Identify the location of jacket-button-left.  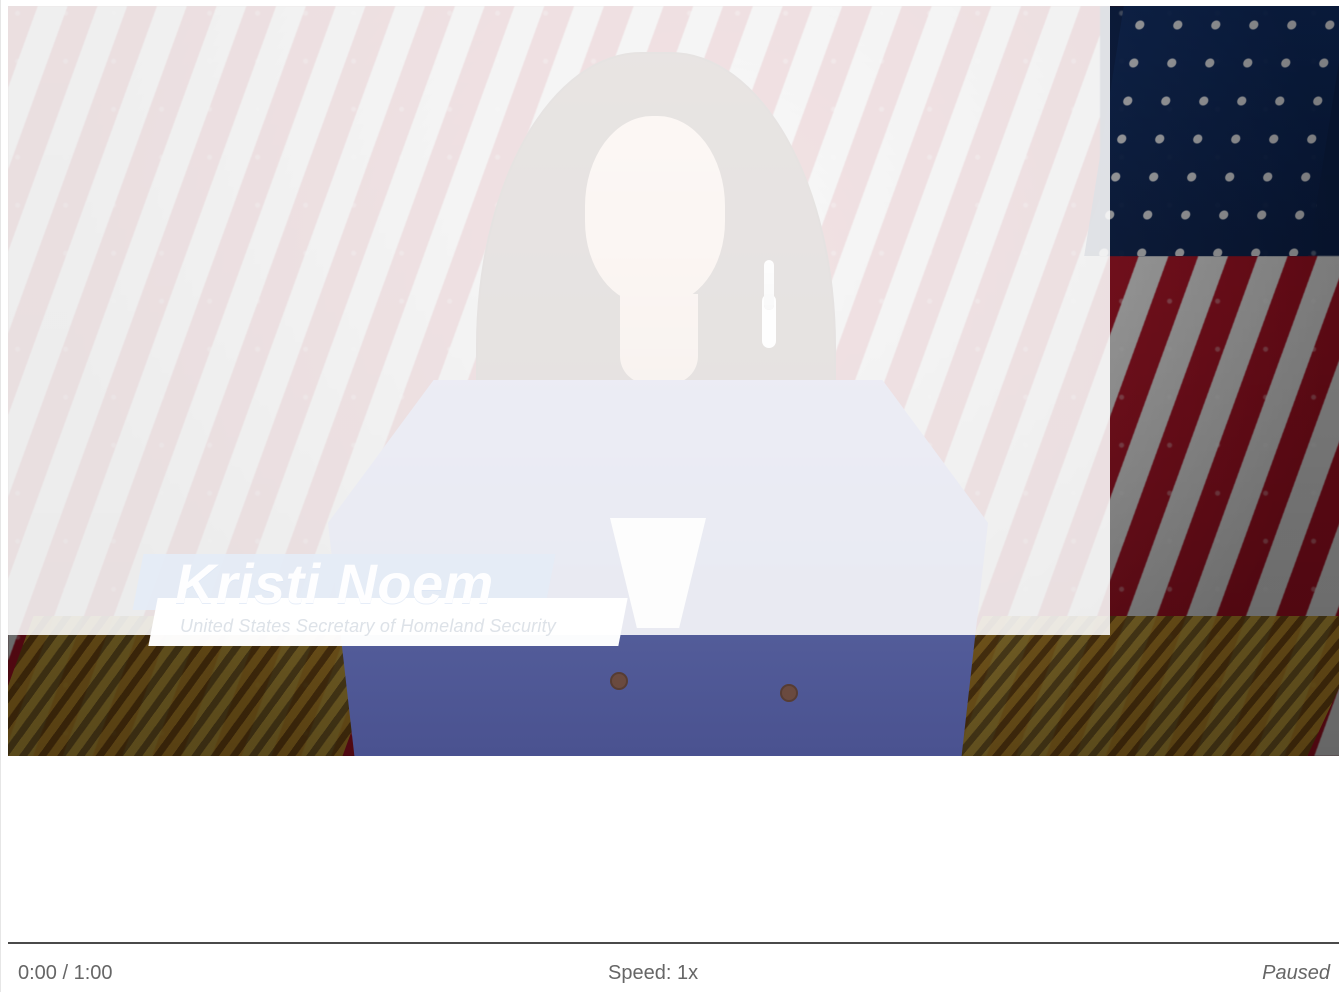
(619, 681).